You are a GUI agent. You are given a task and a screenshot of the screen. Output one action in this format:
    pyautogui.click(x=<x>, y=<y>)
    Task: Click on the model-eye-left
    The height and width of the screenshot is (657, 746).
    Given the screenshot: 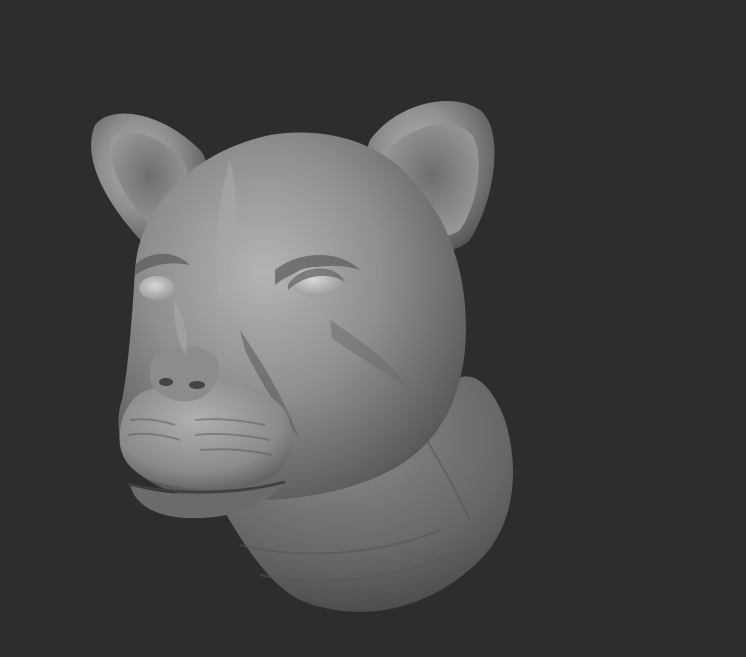 What is the action you would take?
    pyautogui.click(x=157, y=288)
    